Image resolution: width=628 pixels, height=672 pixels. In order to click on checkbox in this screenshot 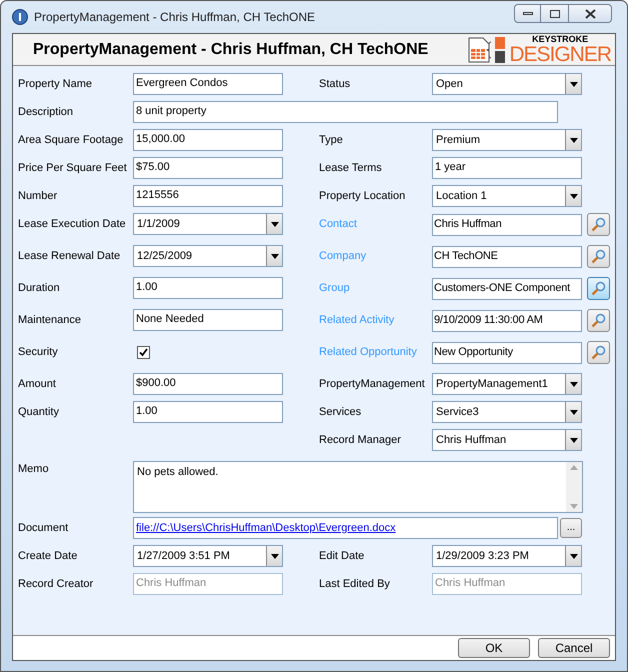, I will do `click(143, 352)`.